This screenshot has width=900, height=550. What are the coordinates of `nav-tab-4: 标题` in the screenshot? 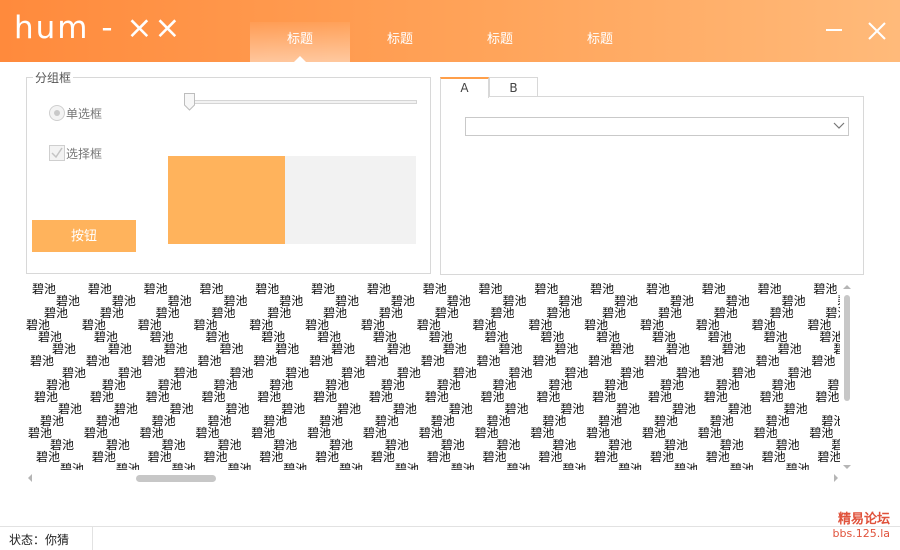 It's located at (600, 42).